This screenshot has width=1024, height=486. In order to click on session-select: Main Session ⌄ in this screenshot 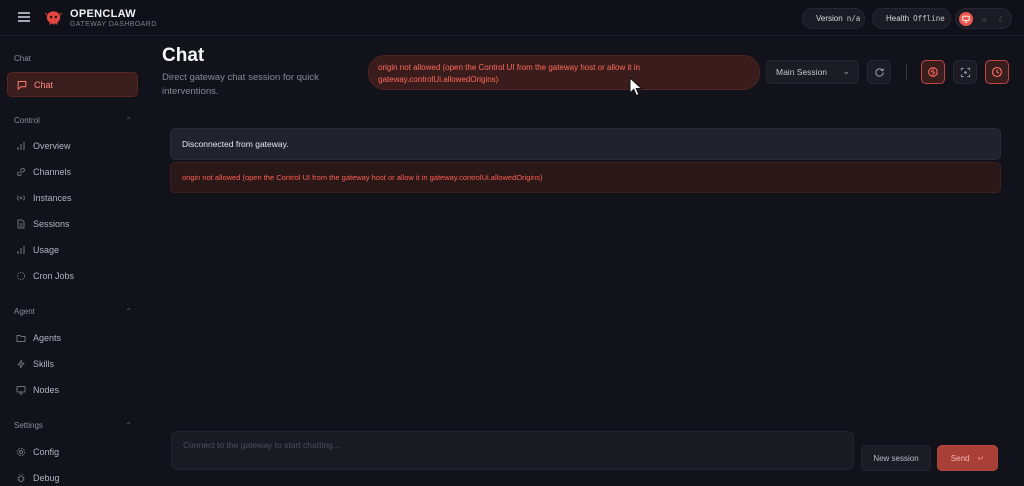, I will do `click(812, 72)`.